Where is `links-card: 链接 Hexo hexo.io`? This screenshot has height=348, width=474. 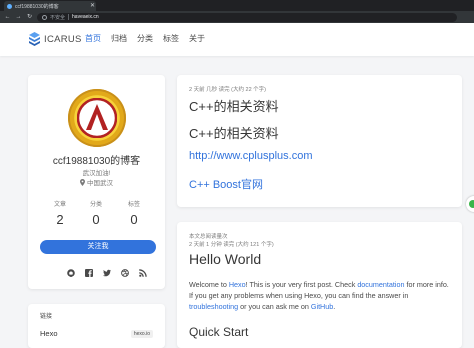
links-card: 链接 Hexo hexo.io is located at coordinates (96, 326).